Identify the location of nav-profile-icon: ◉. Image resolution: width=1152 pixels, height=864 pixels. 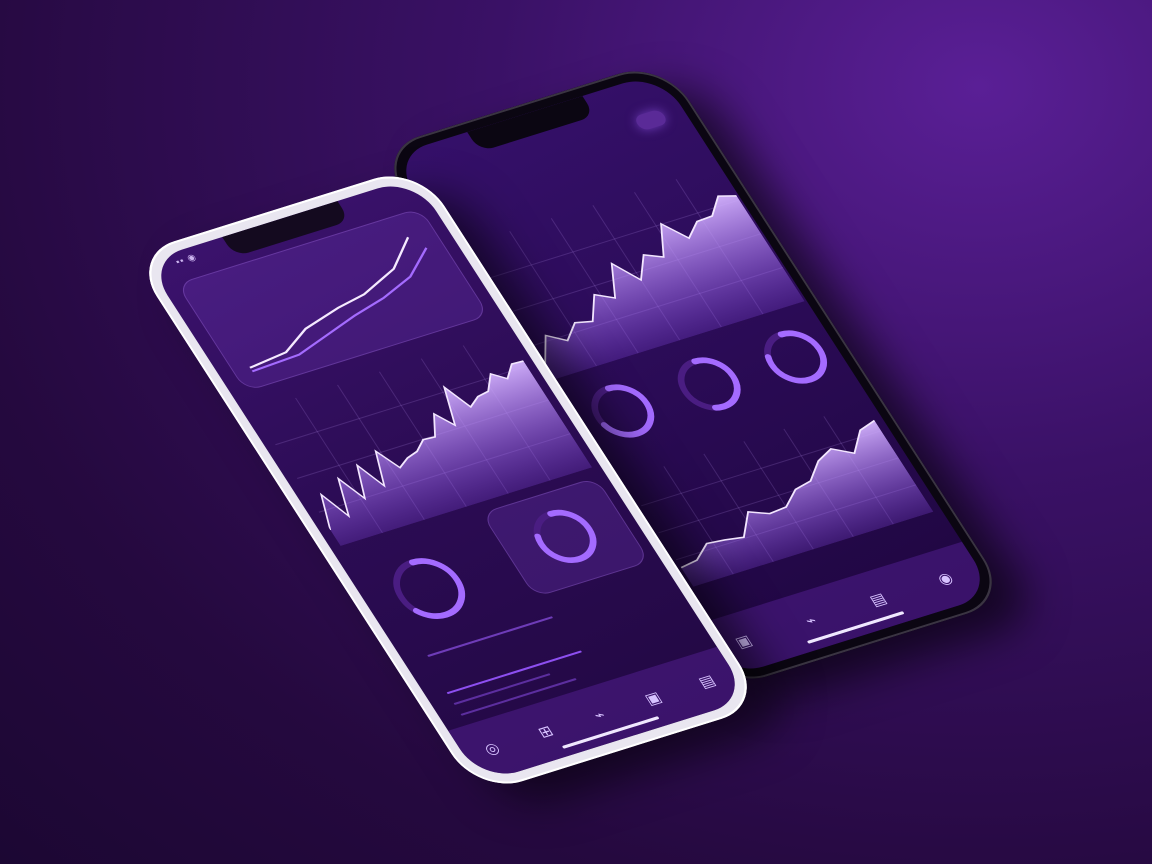
(945, 578).